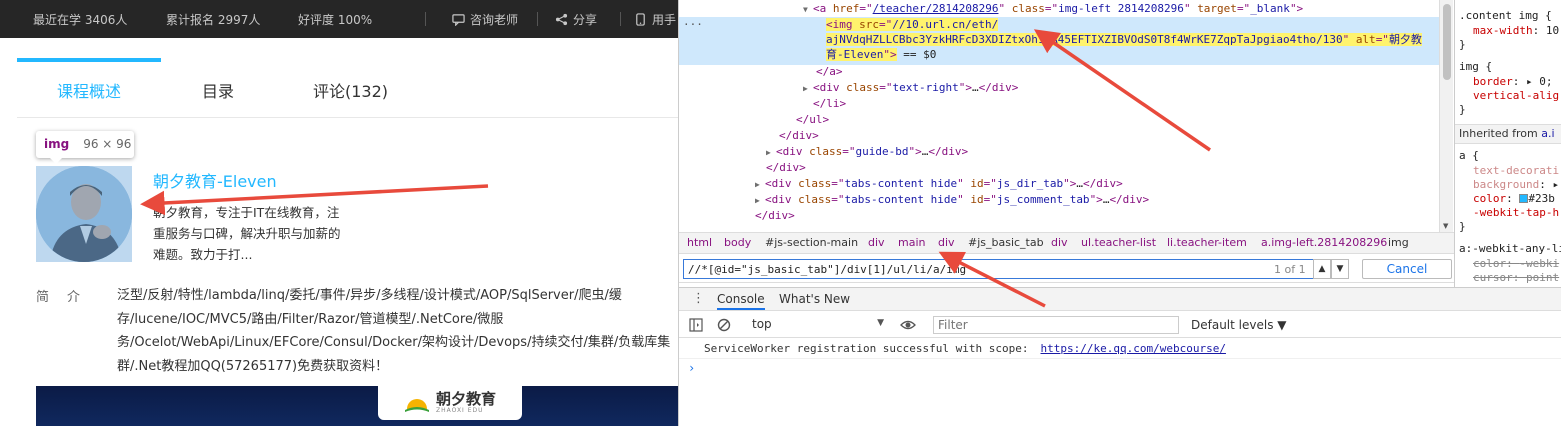  Describe the element at coordinates (724, 325) in the screenshot. I see `clear-console-icon` at that location.